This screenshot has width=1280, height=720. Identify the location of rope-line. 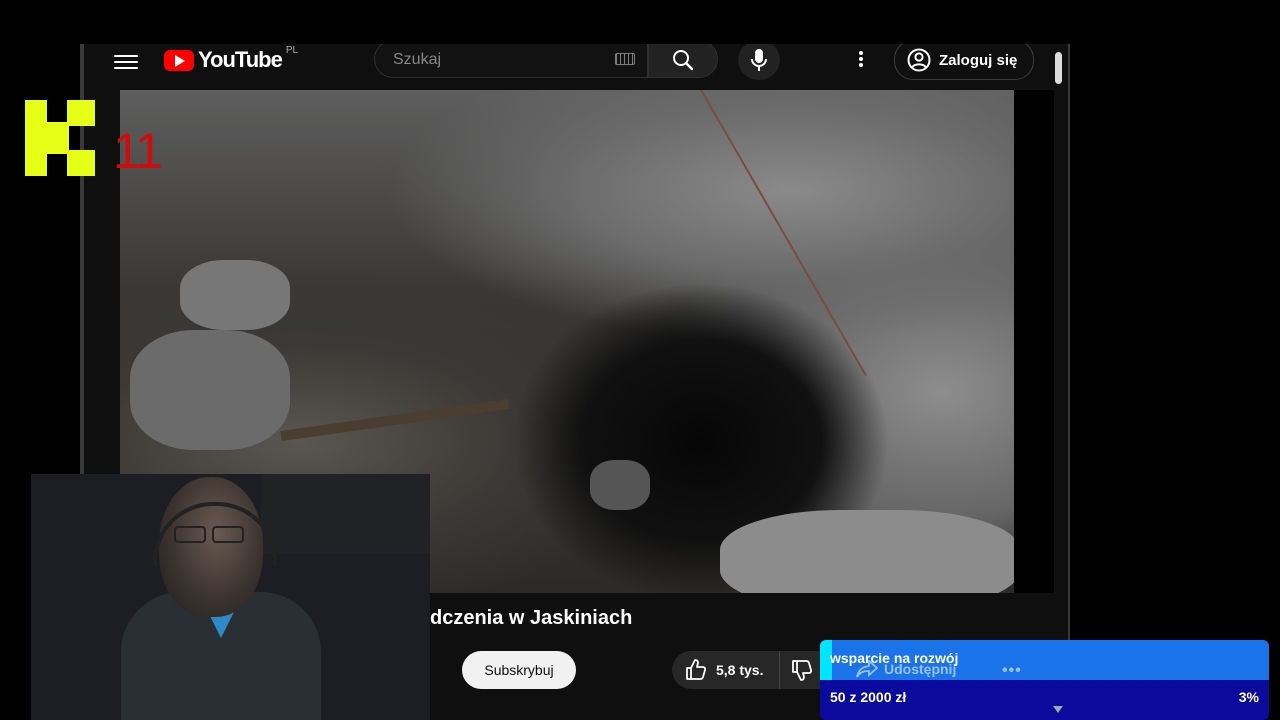
(783, 233).